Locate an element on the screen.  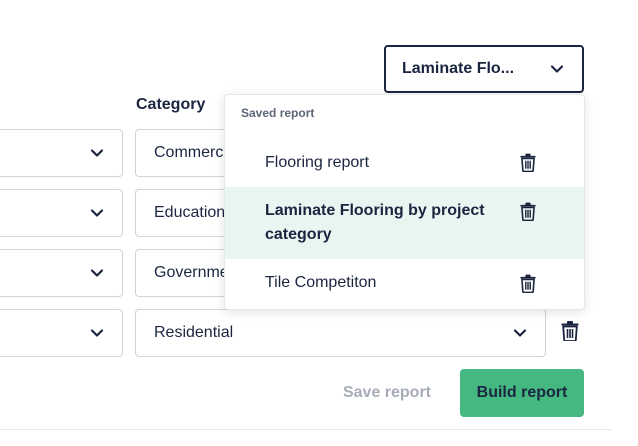
saved-report-item-laminate-flooring: Laminate Flooring by project category is located at coordinates (404, 223).